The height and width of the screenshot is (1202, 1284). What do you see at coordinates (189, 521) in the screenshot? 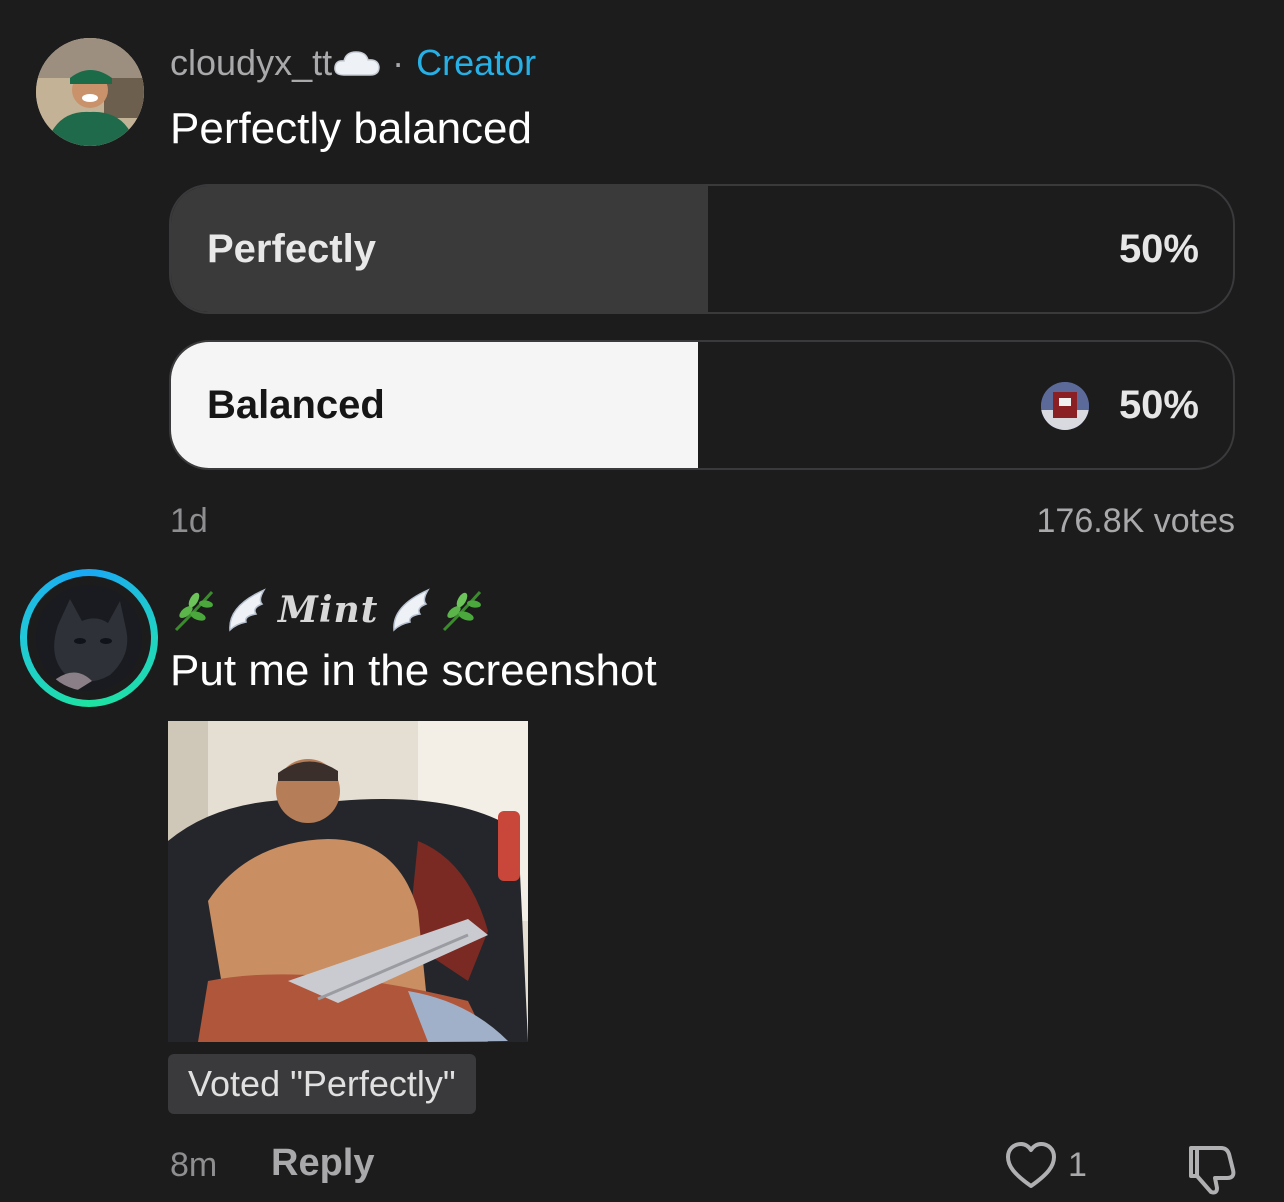
I see `poll-age: 1d` at bounding box center [189, 521].